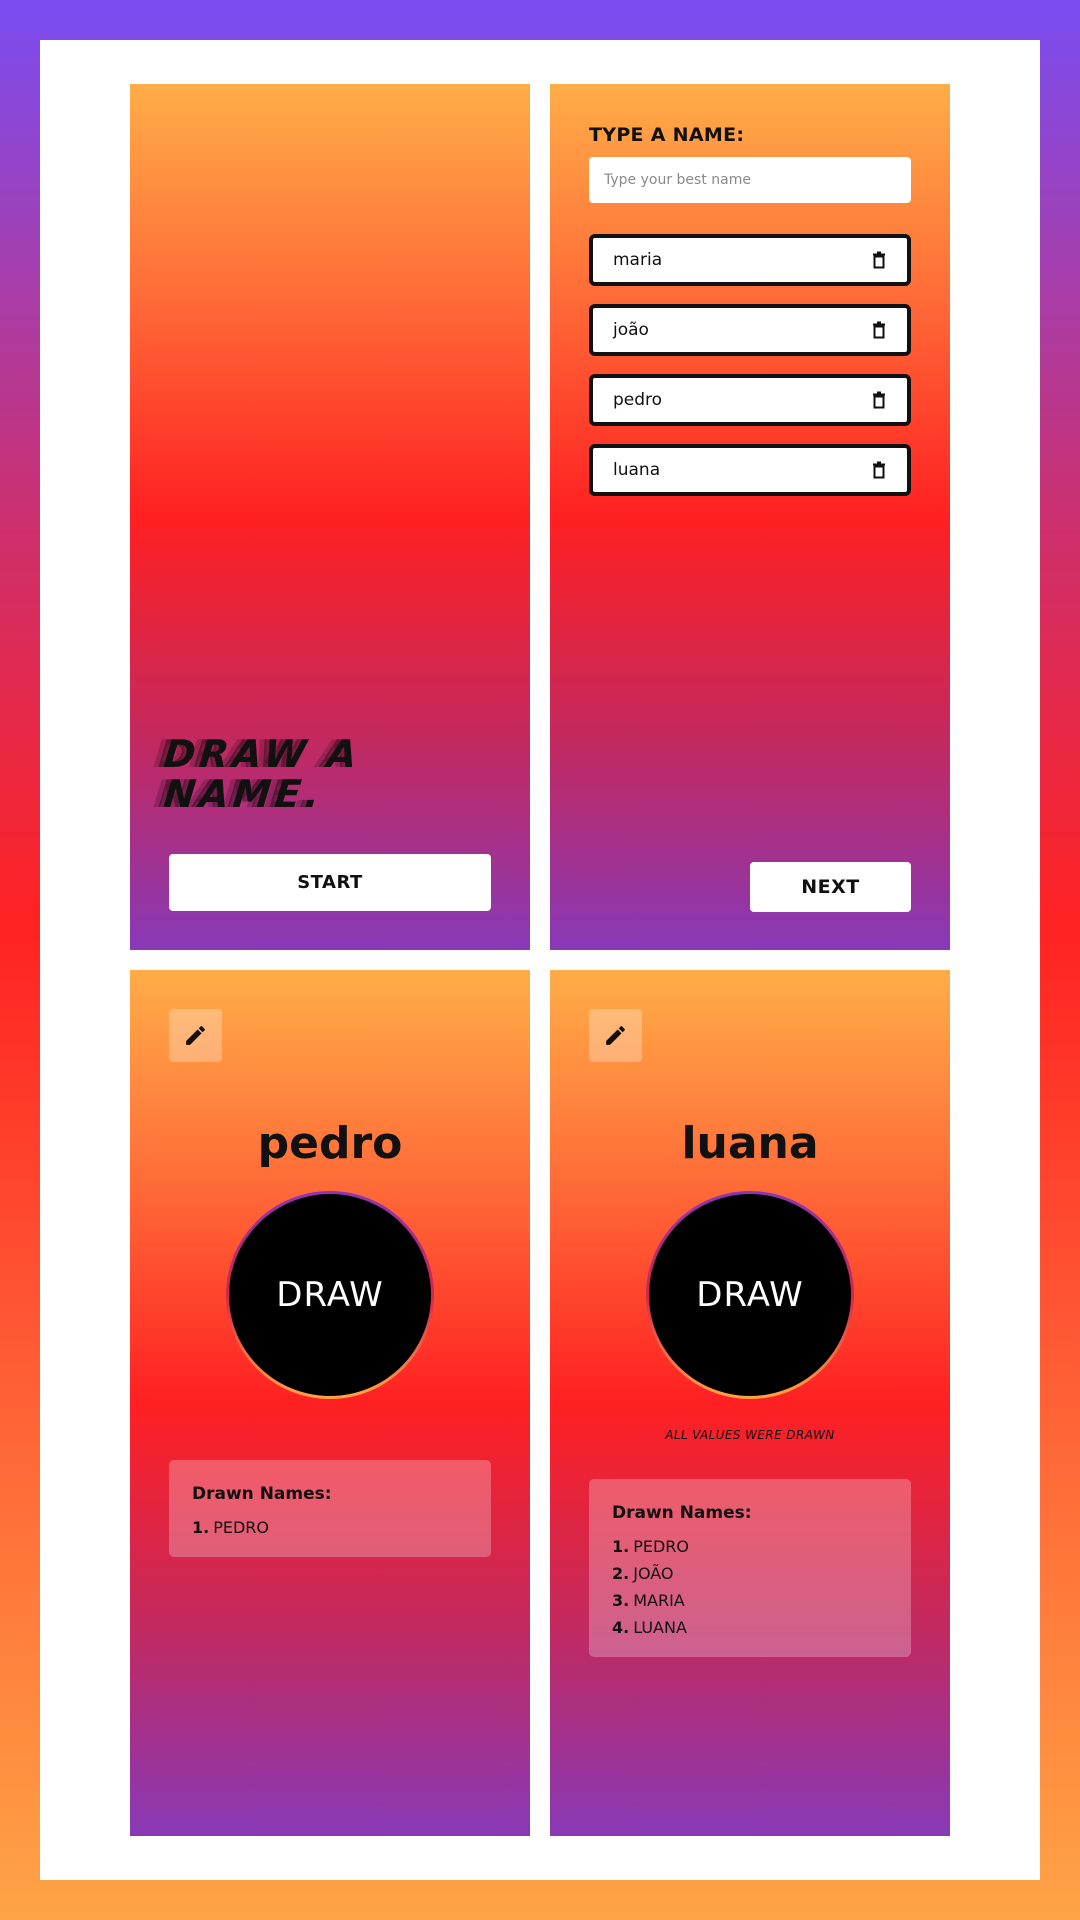 Image resolution: width=1080 pixels, height=1920 pixels. What do you see at coordinates (648, 1600) in the screenshot?
I see `list-item: 3. MARIA` at bounding box center [648, 1600].